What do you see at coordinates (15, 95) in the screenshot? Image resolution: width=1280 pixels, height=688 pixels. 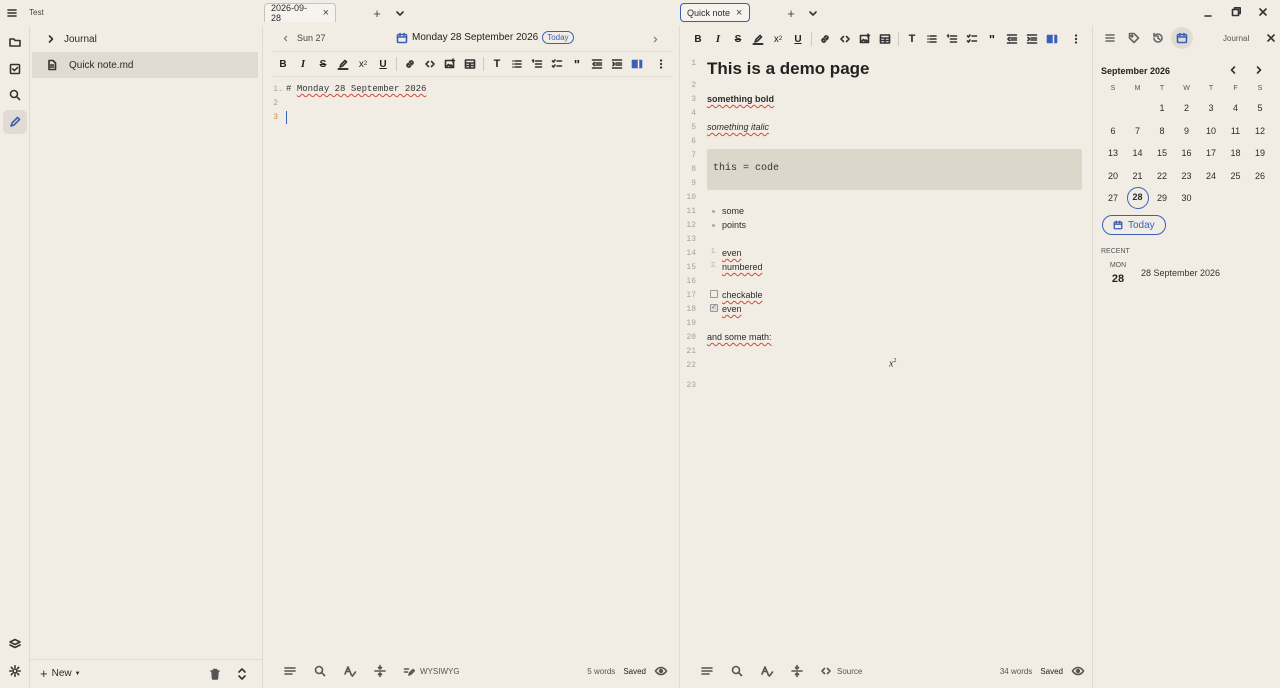 I see `search-button` at bounding box center [15, 95].